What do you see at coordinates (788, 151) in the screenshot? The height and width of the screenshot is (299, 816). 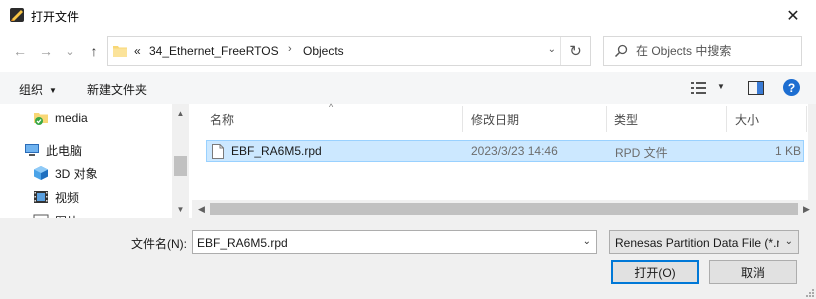 I see `file-size: 1 KB` at bounding box center [788, 151].